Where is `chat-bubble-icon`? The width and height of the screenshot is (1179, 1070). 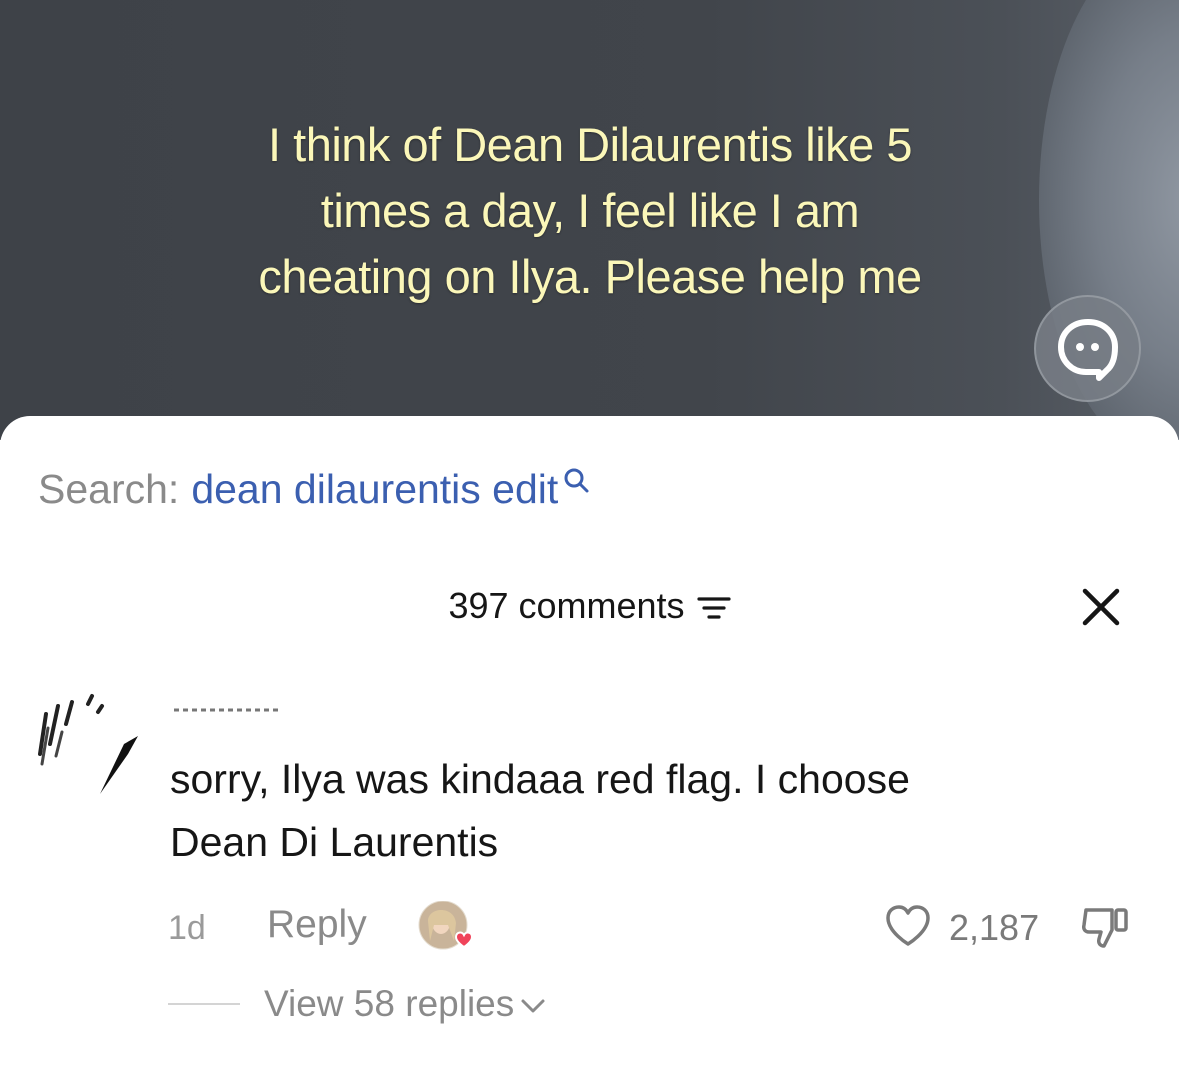 chat-bubble-icon is located at coordinates (1087, 349).